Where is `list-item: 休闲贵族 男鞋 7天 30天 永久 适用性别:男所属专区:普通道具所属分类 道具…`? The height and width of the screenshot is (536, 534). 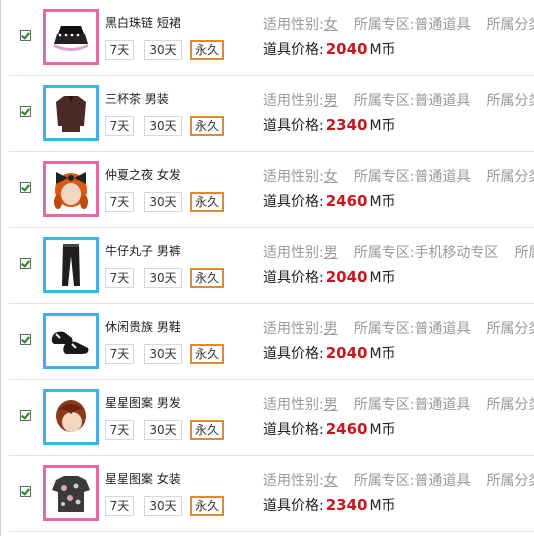 list-item: 休闲贵族 男鞋 7天 30天 永久 适用性别:男所属专区:普通道具所属分类 道具… is located at coordinates (267, 342).